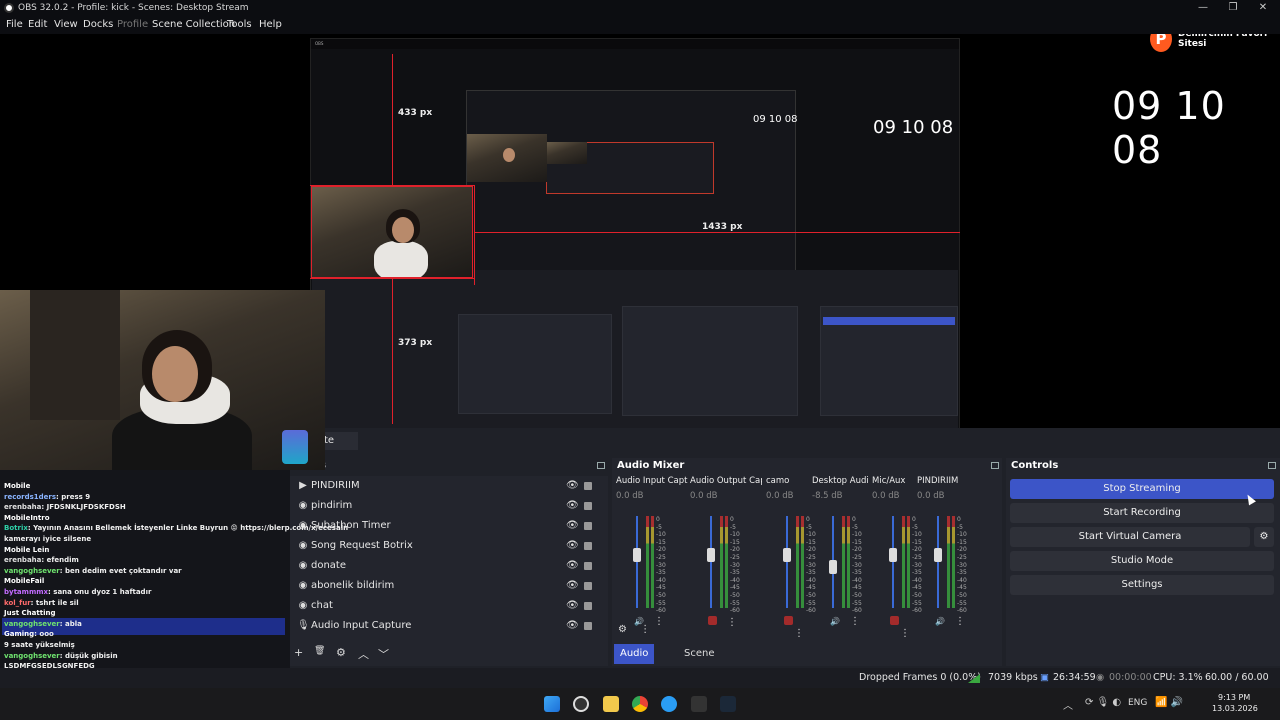  What do you see at coordinates (132, 25) in the screenshot?
I see `menu-profile: Profile` at bounding box center [132, 25].